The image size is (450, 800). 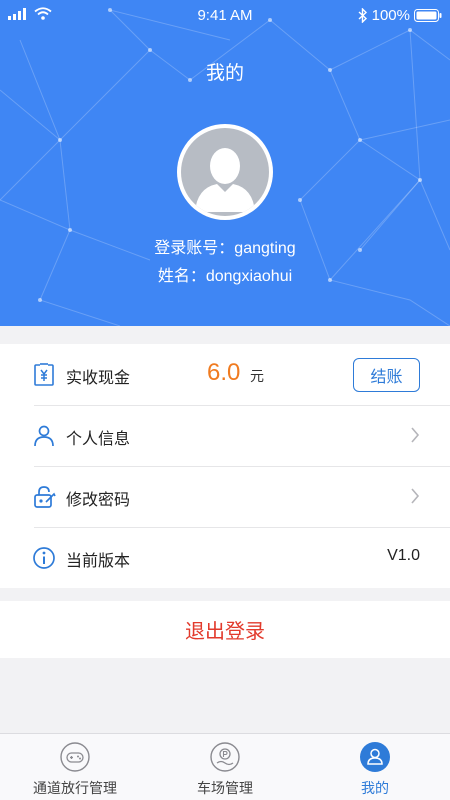 I want to click on personal-info-label: 个人信息, so click(x=98, y=439).